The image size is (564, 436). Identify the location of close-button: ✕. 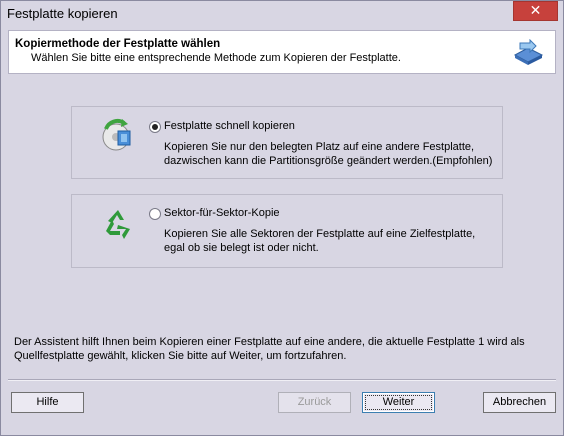
(535, 11).